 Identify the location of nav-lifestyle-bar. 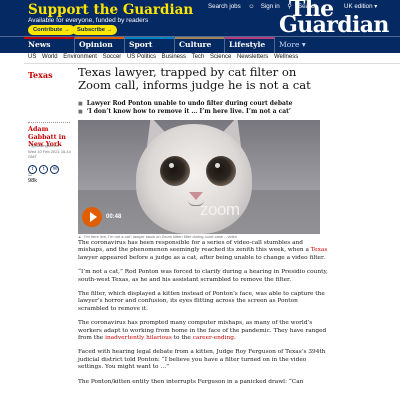
(249, 38).